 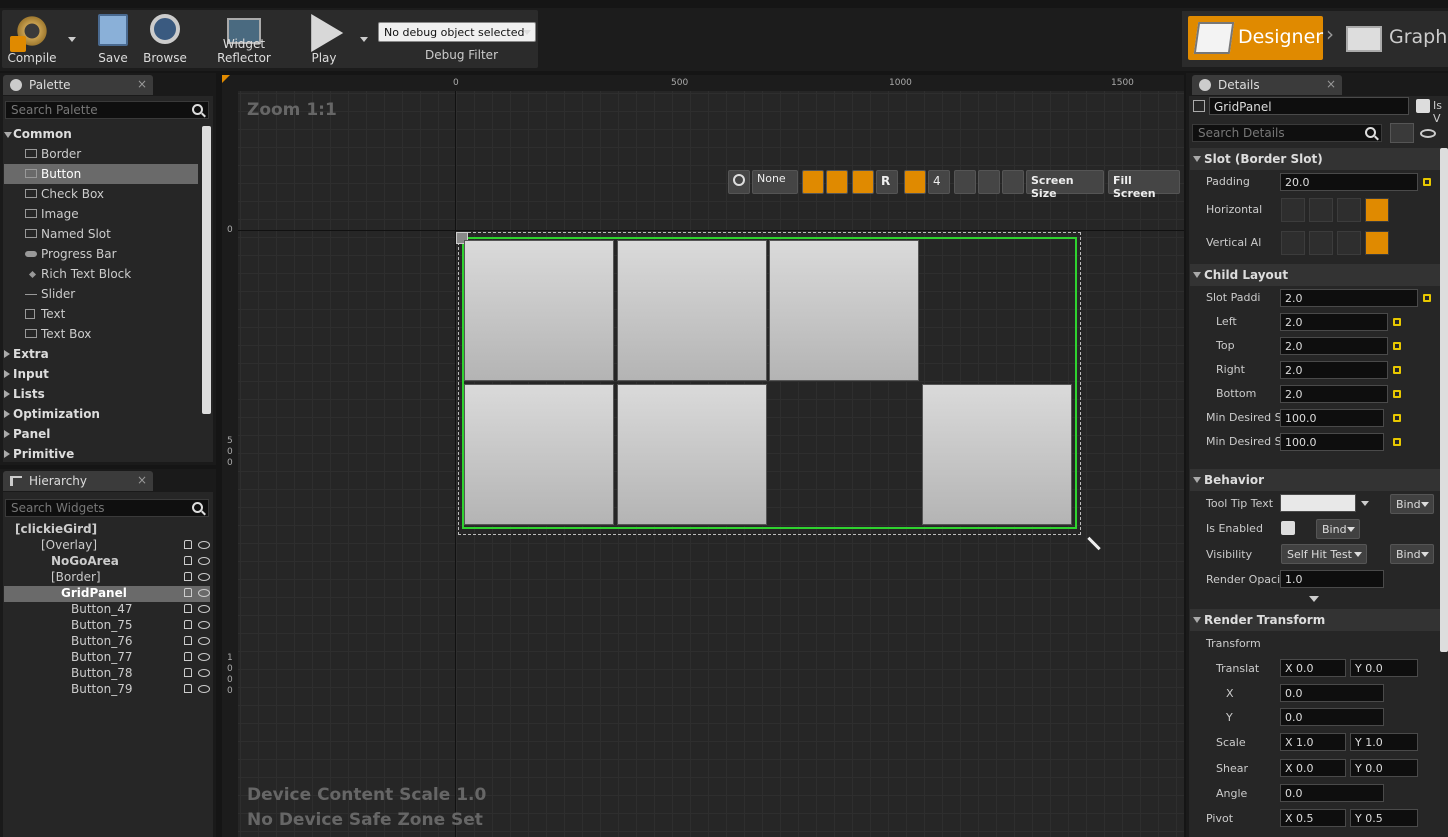 I want to click on hierarchy-root: [clickieGird], so click(x=108, y=530).